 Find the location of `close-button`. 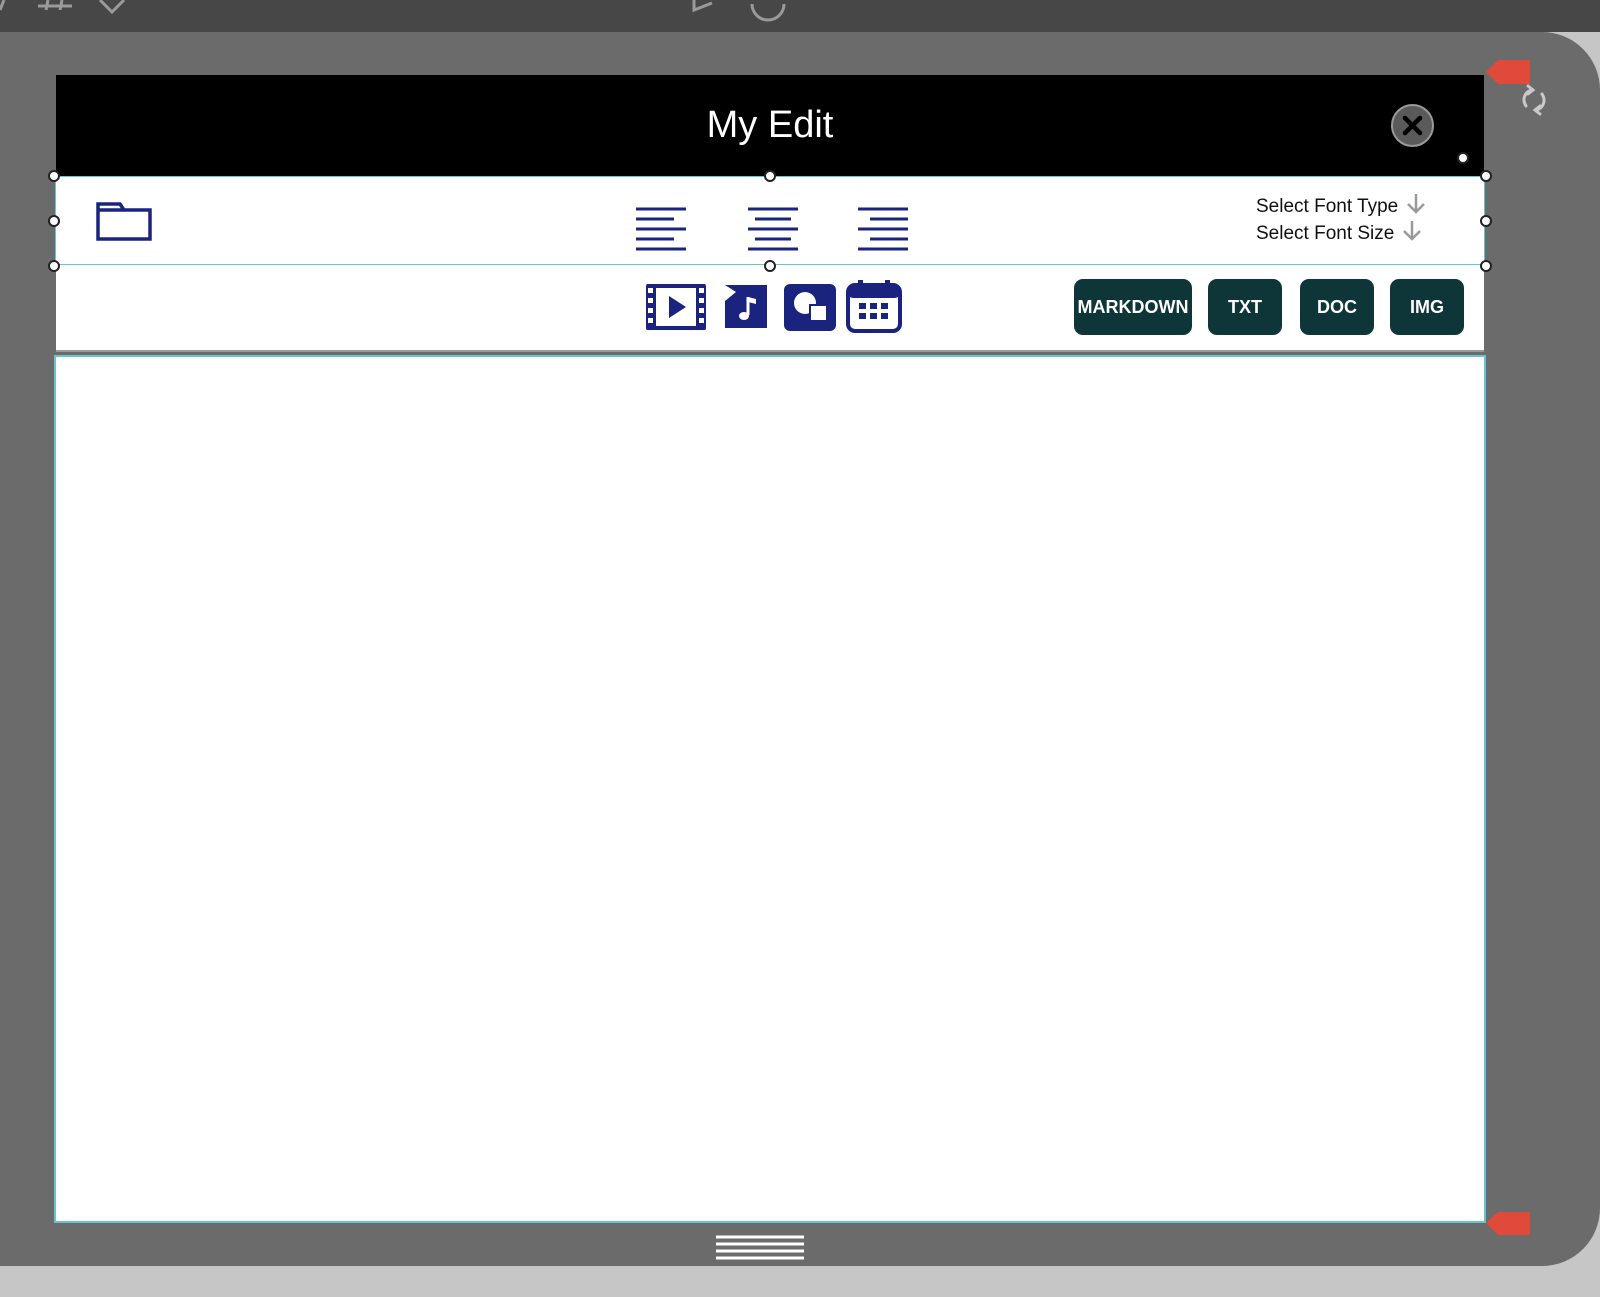

close-button is located at coordinates (1412, 125).